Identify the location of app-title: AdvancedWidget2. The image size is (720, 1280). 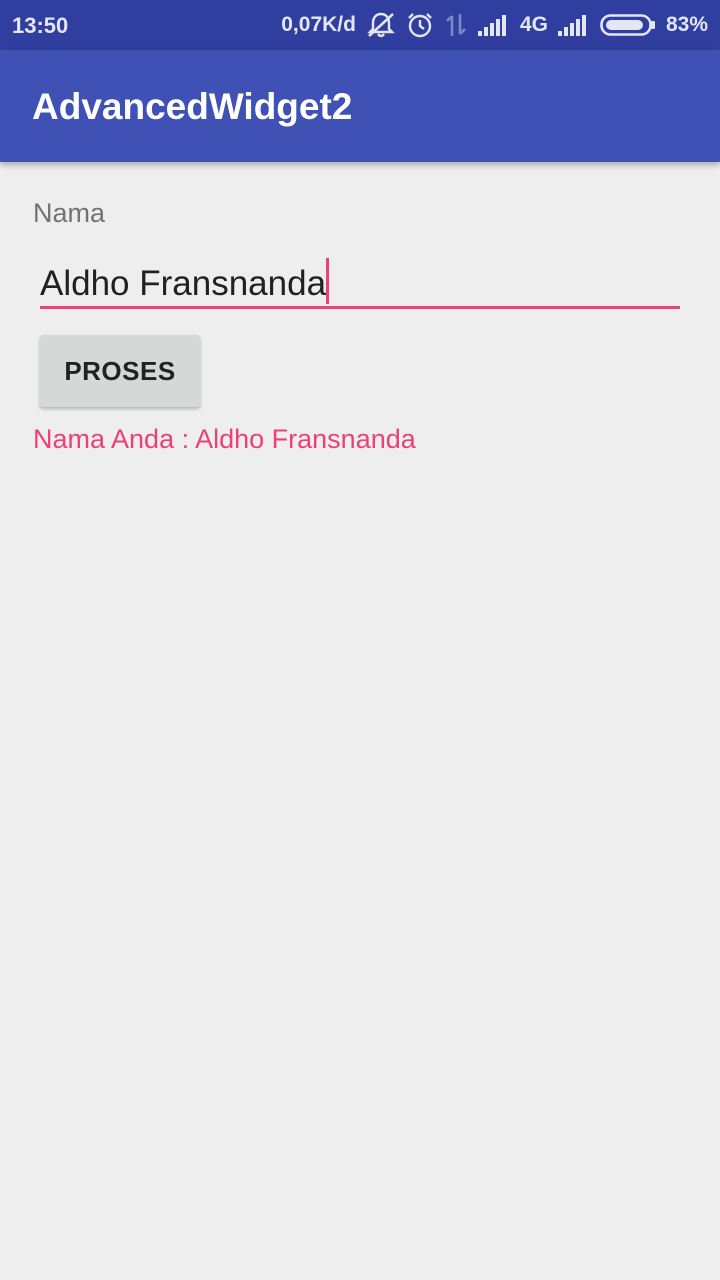
(192, 106).